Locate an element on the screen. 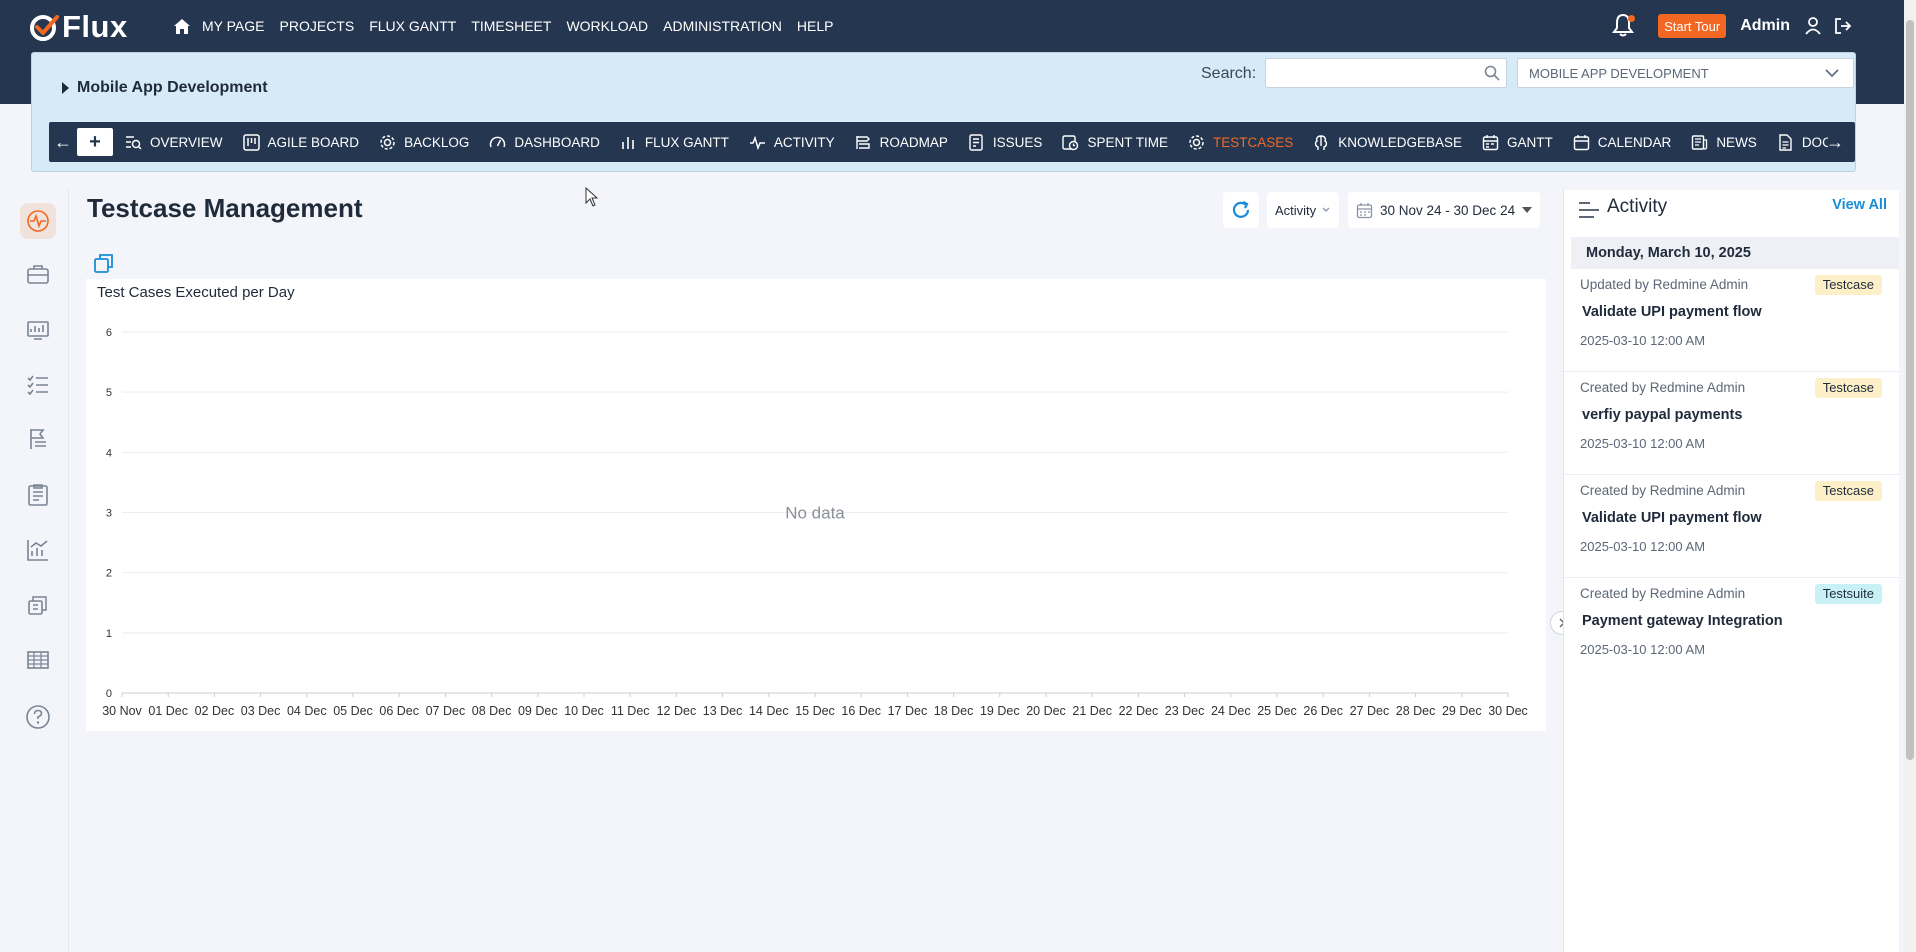 This screenshot has width=1916, height=952. module-calendar: CALENDAR is located at coordinates (1622, 142).